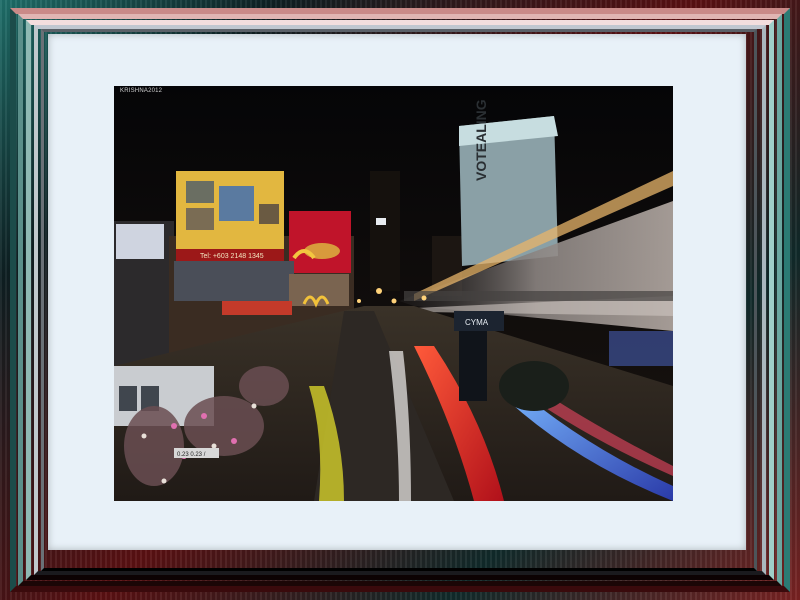 Image resolution: width=800 pixels, height=600 pixels. I want to click on shop-awning, so click(257, 308).